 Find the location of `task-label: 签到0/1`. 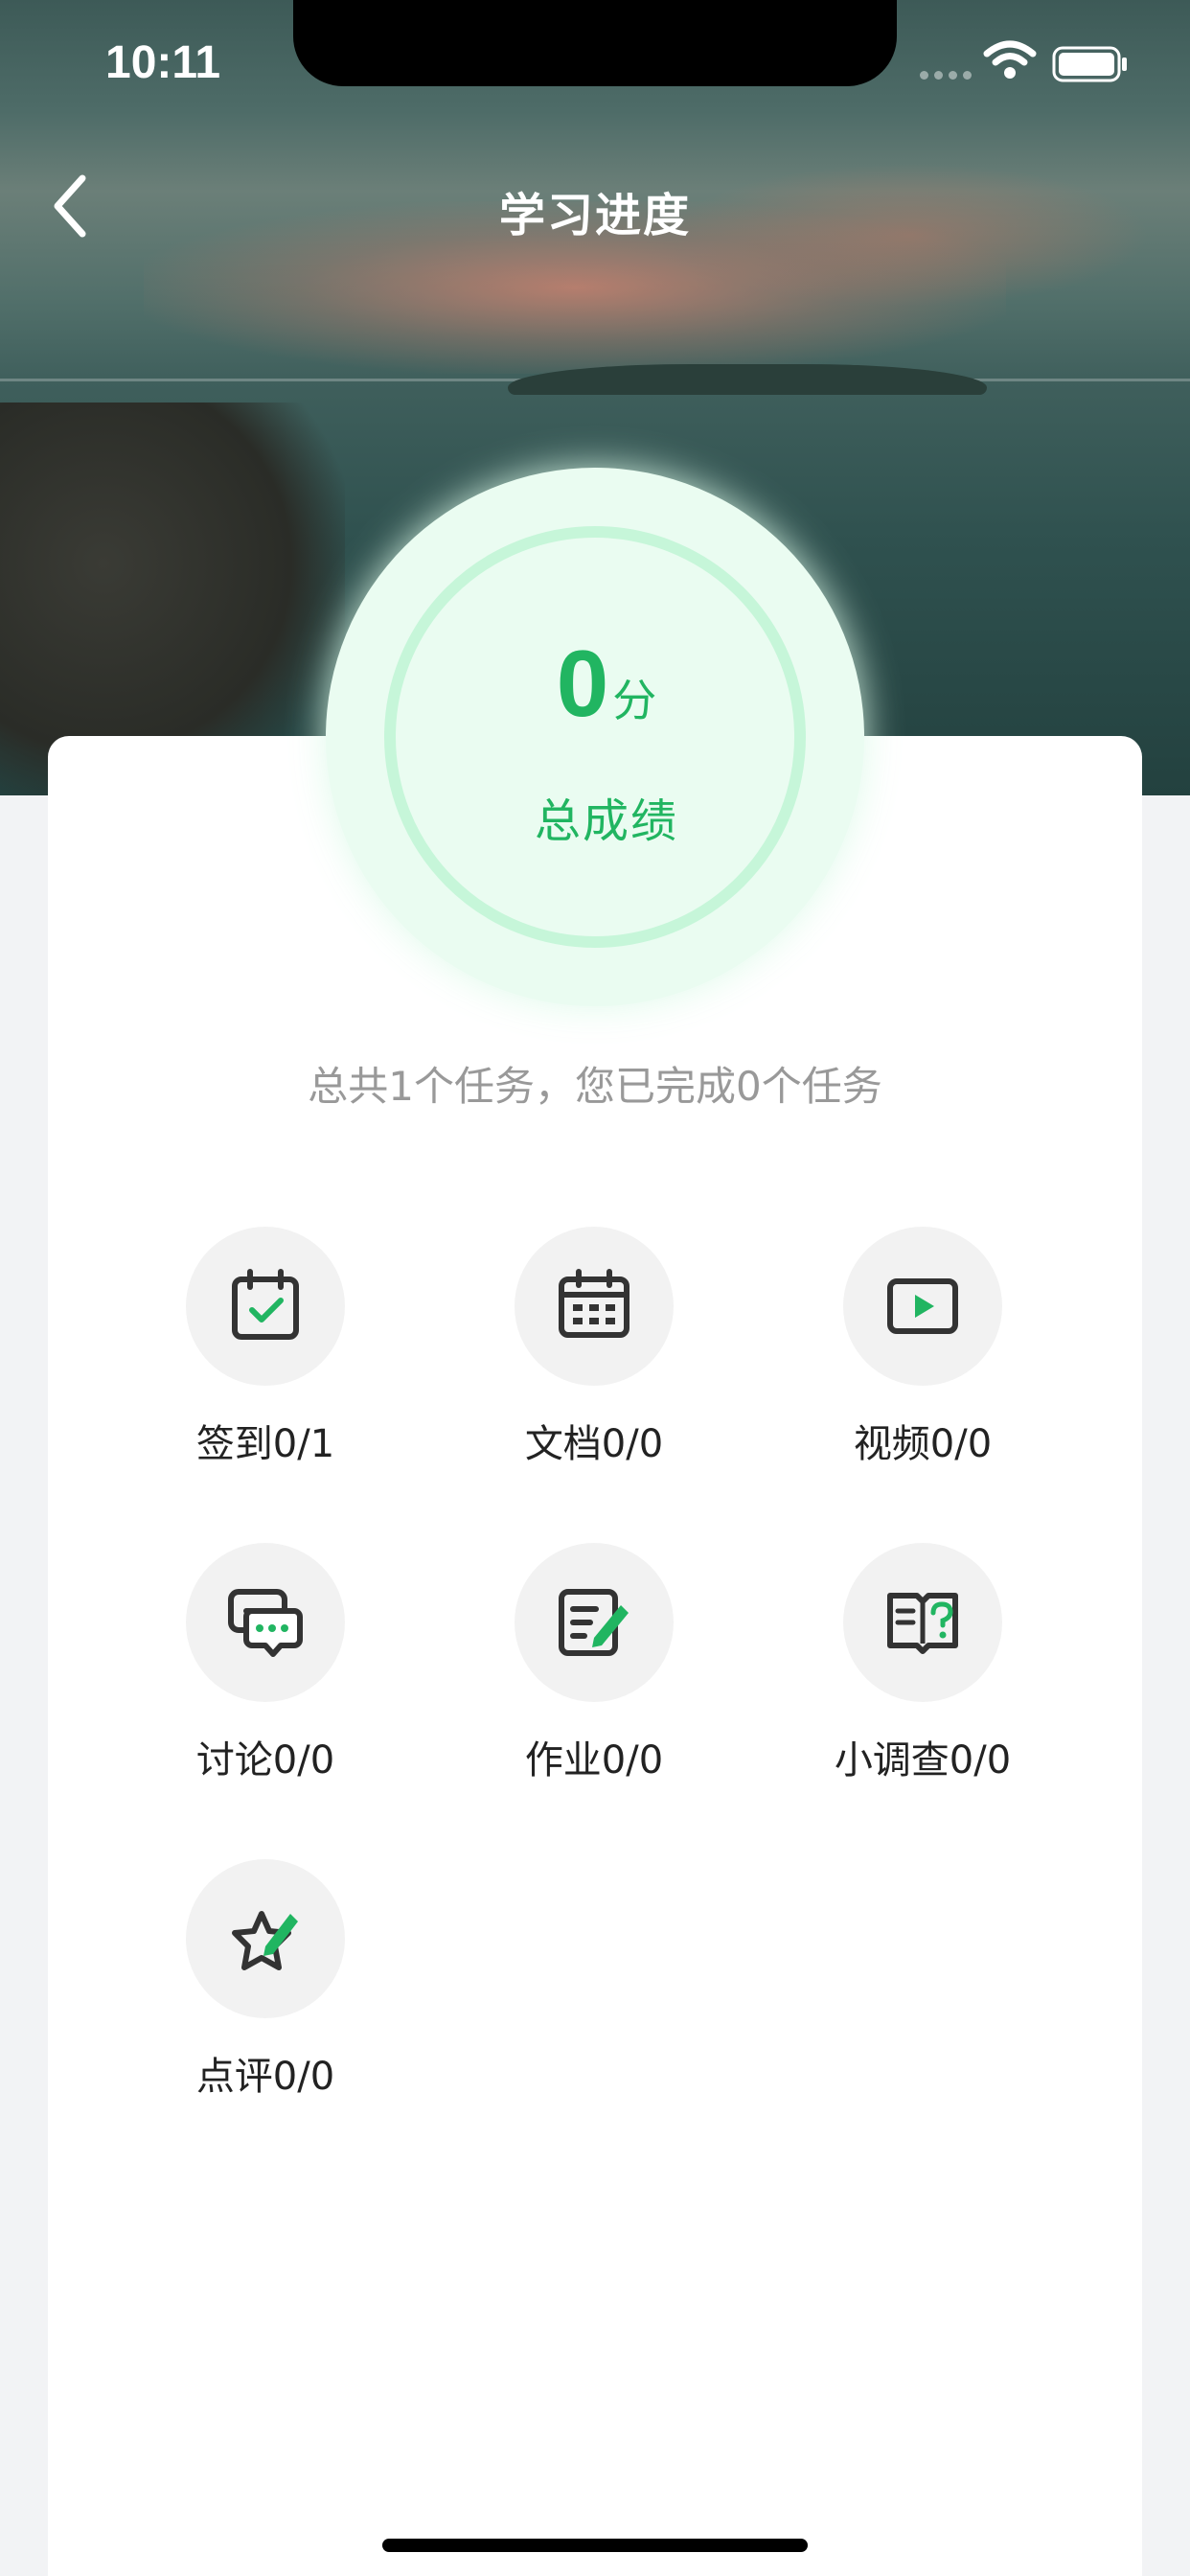

task-label: 签到0/1 is located at coordinates (265, 1444).